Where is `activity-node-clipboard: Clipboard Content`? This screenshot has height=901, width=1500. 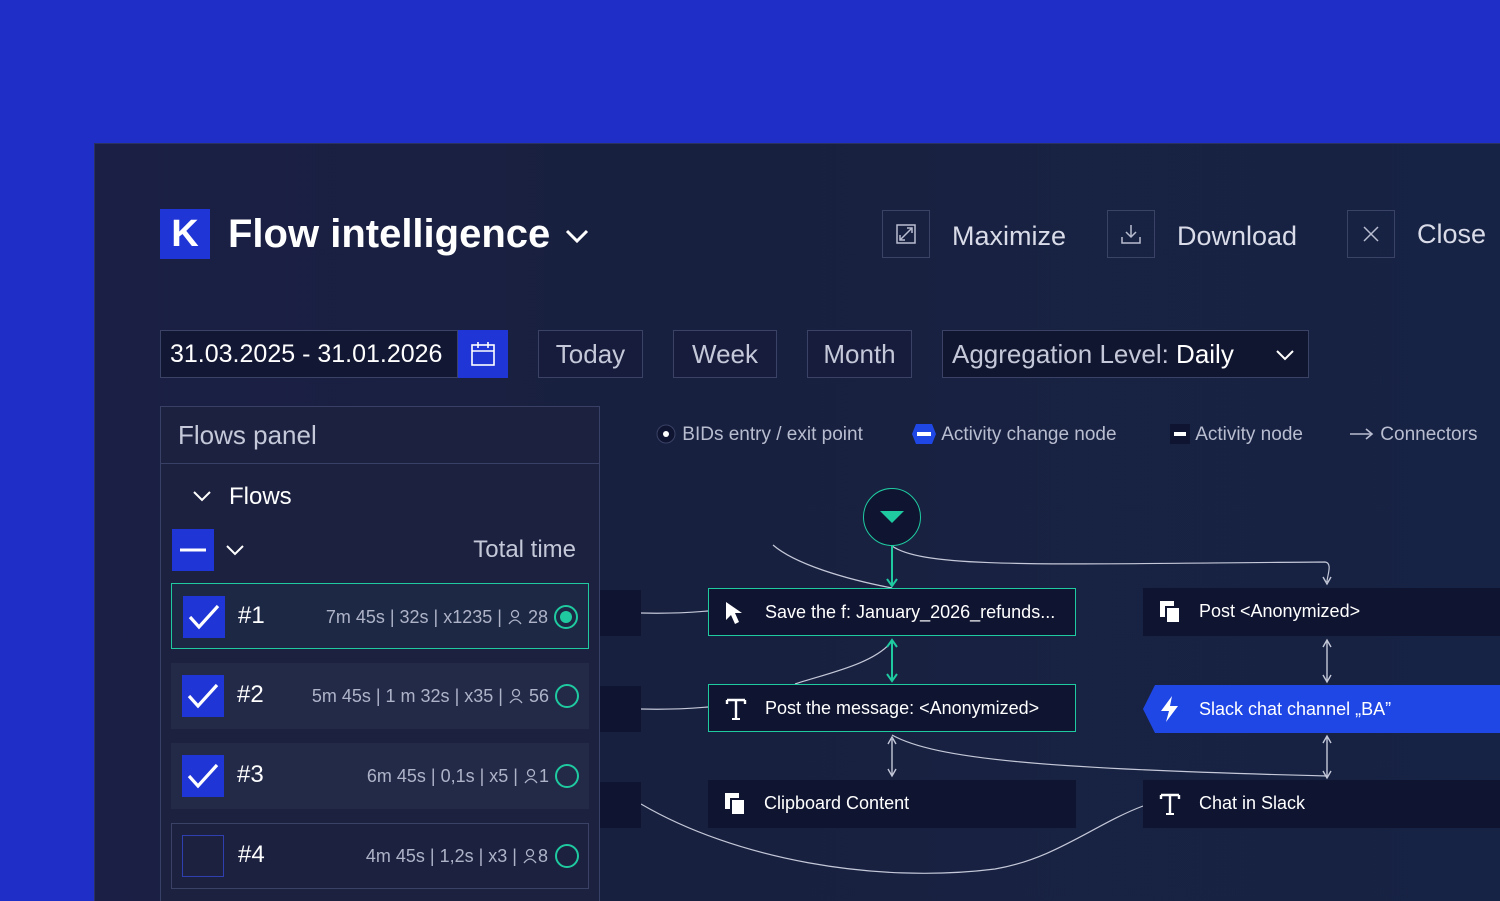
activity-node-clipboard: Clipboard Content is located at coordinates (892, 804).